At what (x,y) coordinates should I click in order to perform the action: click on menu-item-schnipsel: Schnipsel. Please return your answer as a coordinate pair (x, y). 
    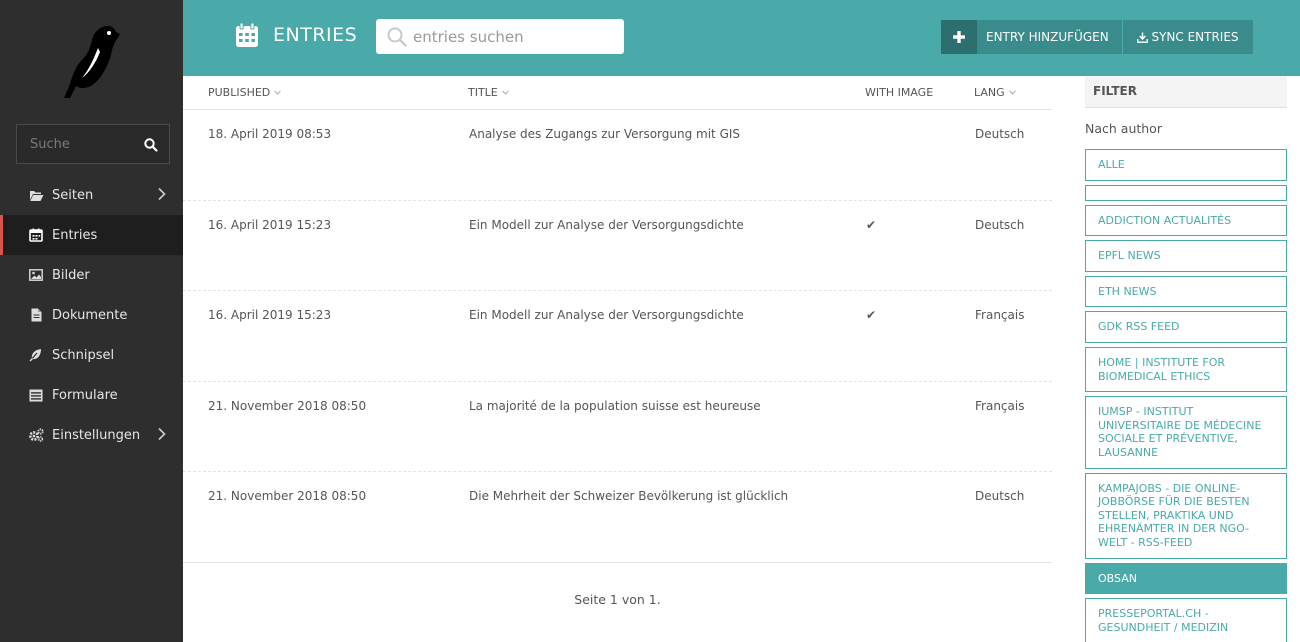
    Looking at the image, I should click on (91, 355).